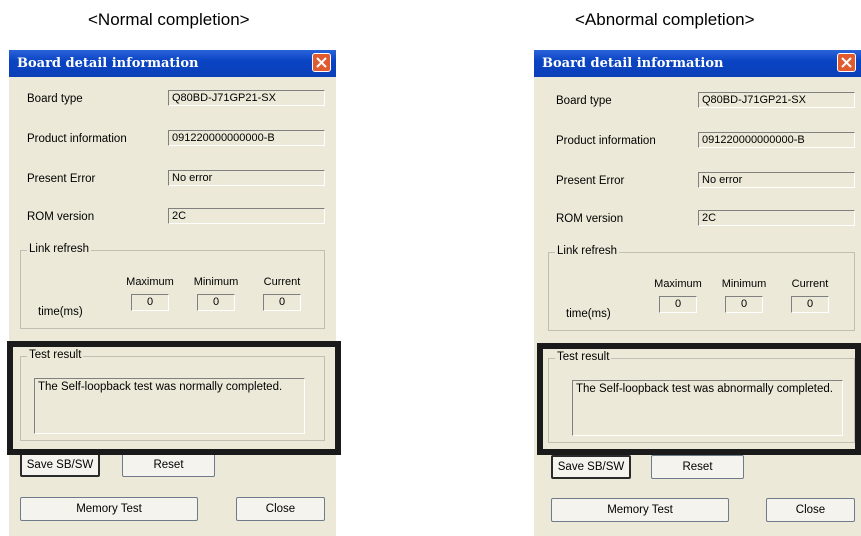  Describe the element at coordinates (665, 19) in the screenshot. I see `heading-abnormal-completion: <Abnormal completion>` at that location.